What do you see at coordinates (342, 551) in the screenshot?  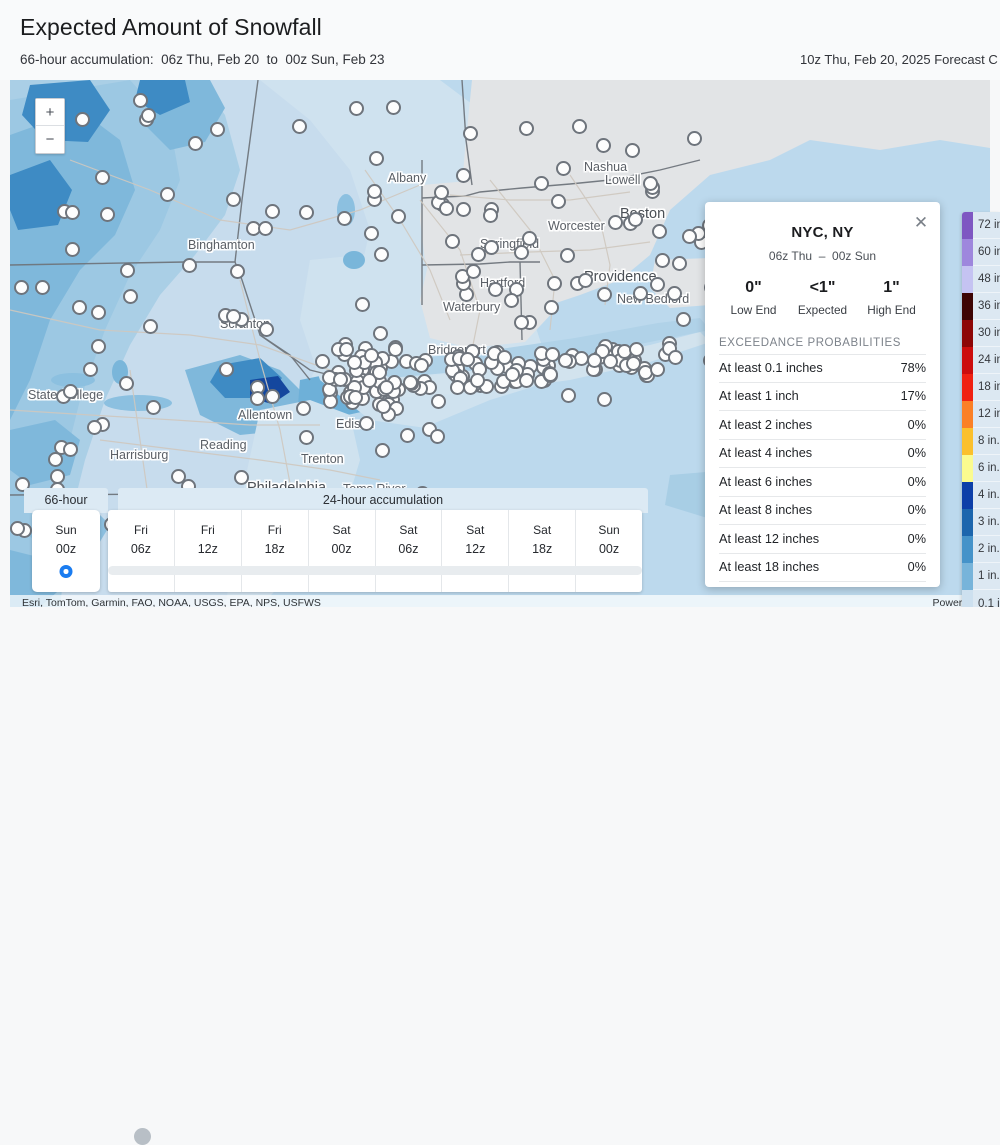 I see `timeline-frame: Sat 00z` at bounding box center [342, 551].